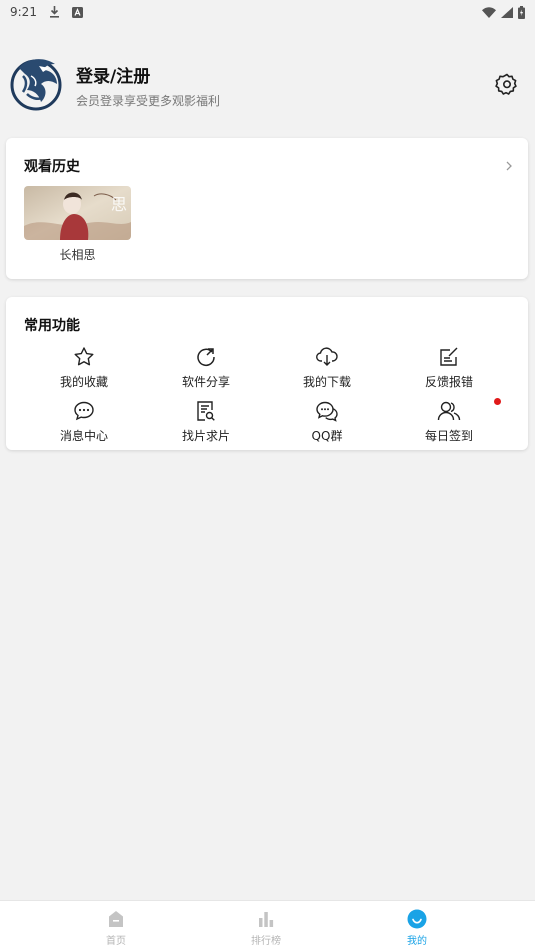  I want to click on status-time: 9:21, so click(23, 12).